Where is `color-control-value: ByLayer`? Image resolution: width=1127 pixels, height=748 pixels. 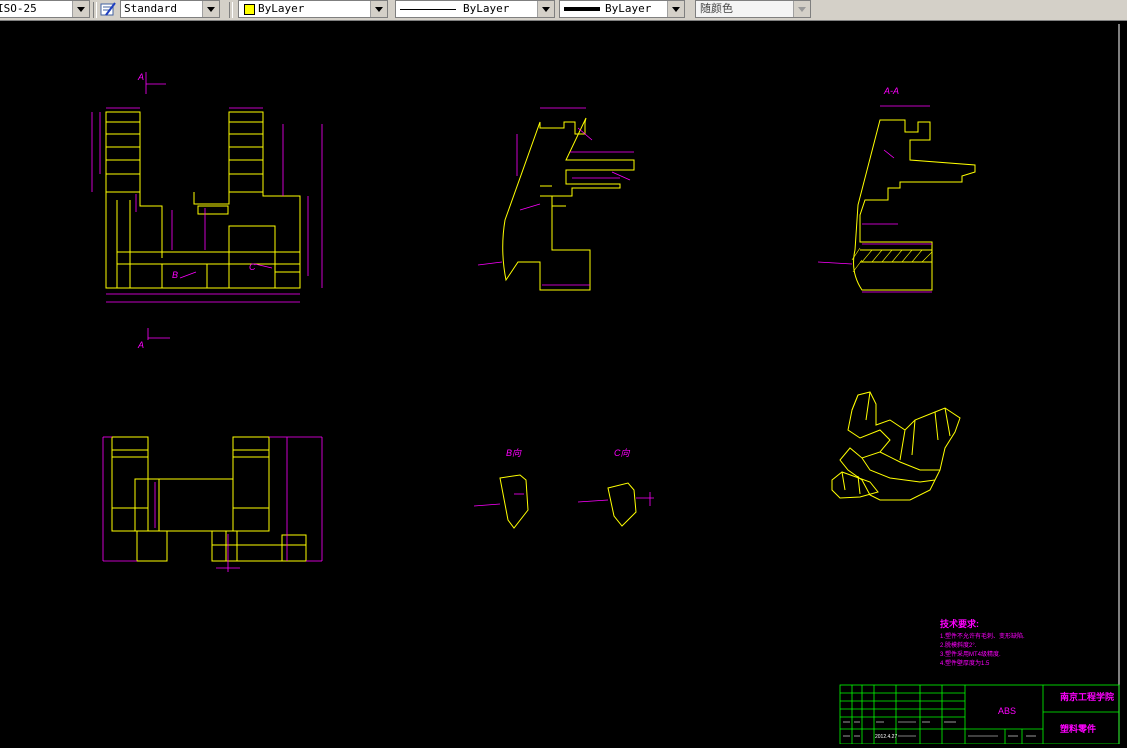
color-control-value: ByLayer is located at coordinates (281, 8).